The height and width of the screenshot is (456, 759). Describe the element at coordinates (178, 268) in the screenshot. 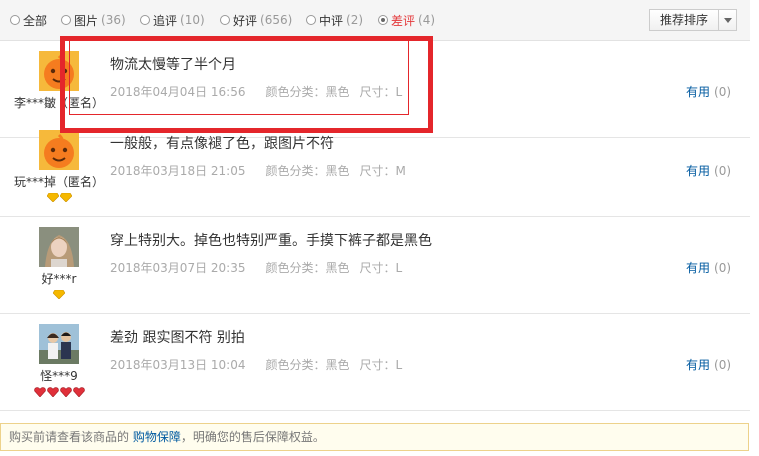

I see `review-date: 2018年03月07日 20:35` at that location.